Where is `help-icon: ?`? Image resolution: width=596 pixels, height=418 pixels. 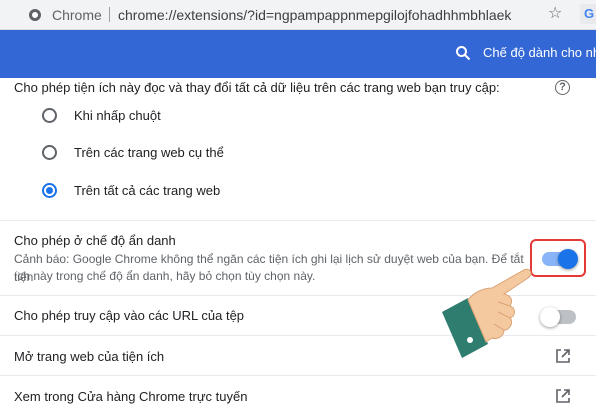
help-icon: ? is located at coordinates (562, 87).